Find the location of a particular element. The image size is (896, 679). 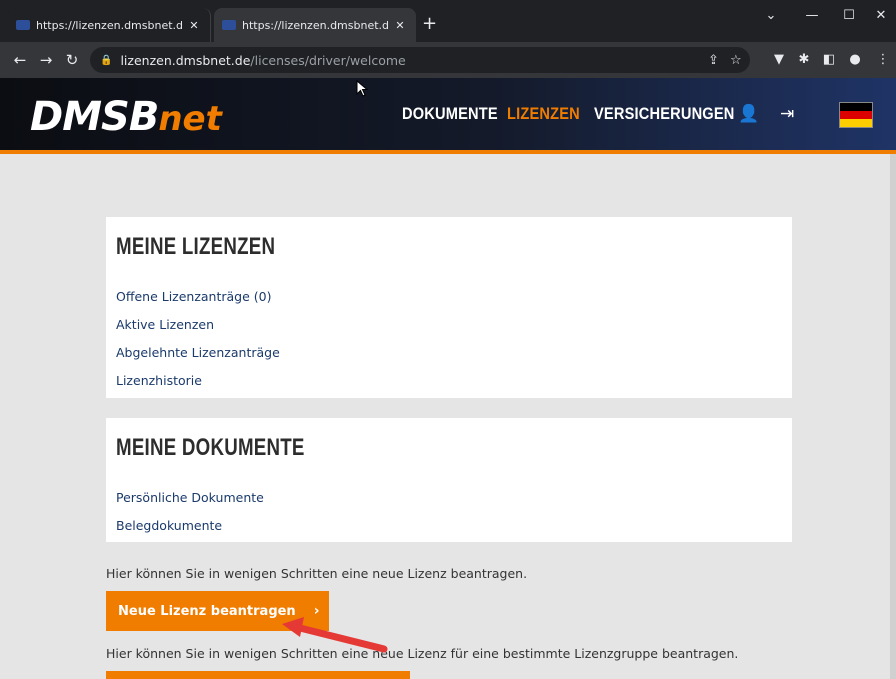

browser-tab: https://lizenzen.dmsbnet.de/licen ✕ is located at coordinates (109, 25).